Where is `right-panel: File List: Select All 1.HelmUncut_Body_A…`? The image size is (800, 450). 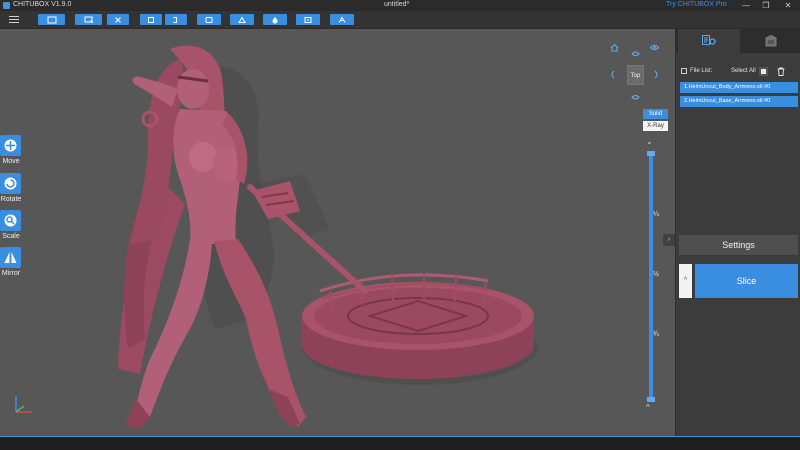
right-panel: File List: Select All 1.HelmUncut_Body_A… is located at coordinates (737, 232).